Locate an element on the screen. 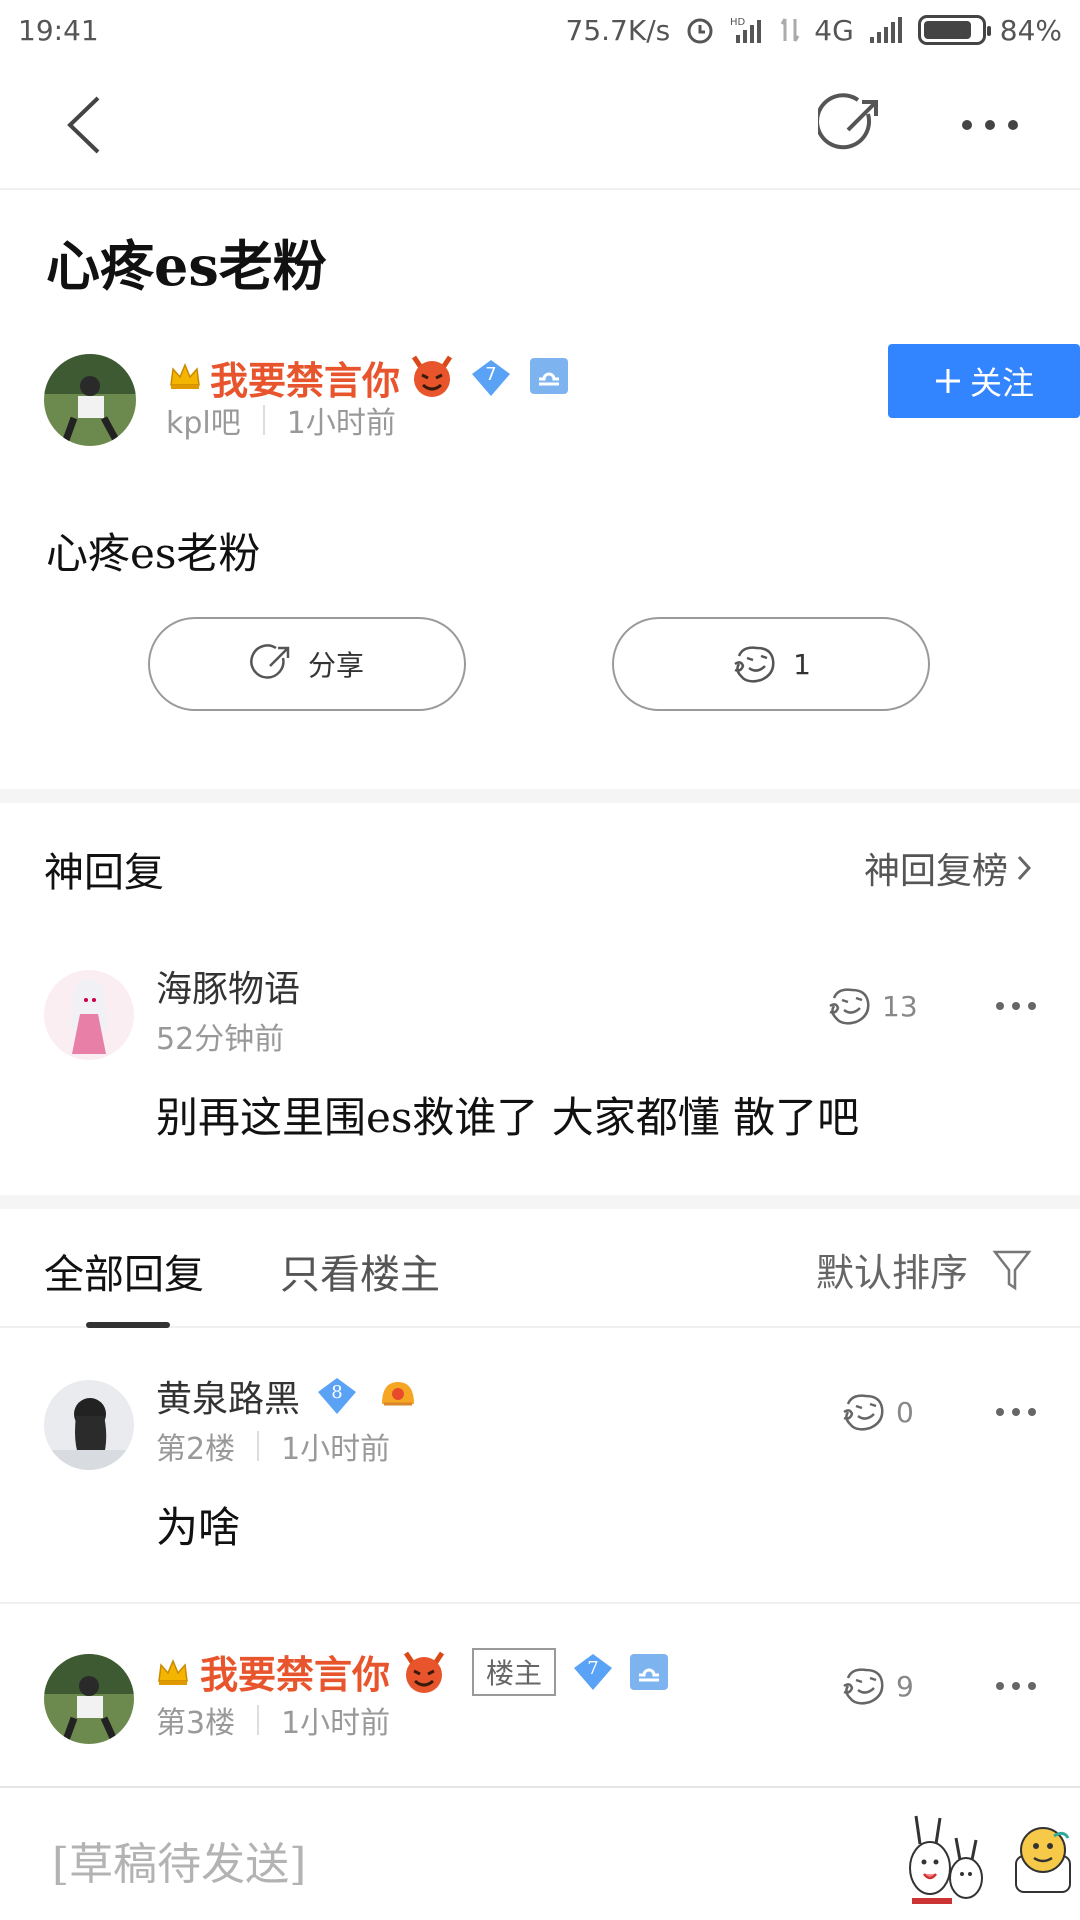 This screenshot has height=1920, width=1080. follow-label: 关注 is located at coordinates (1001, 383).